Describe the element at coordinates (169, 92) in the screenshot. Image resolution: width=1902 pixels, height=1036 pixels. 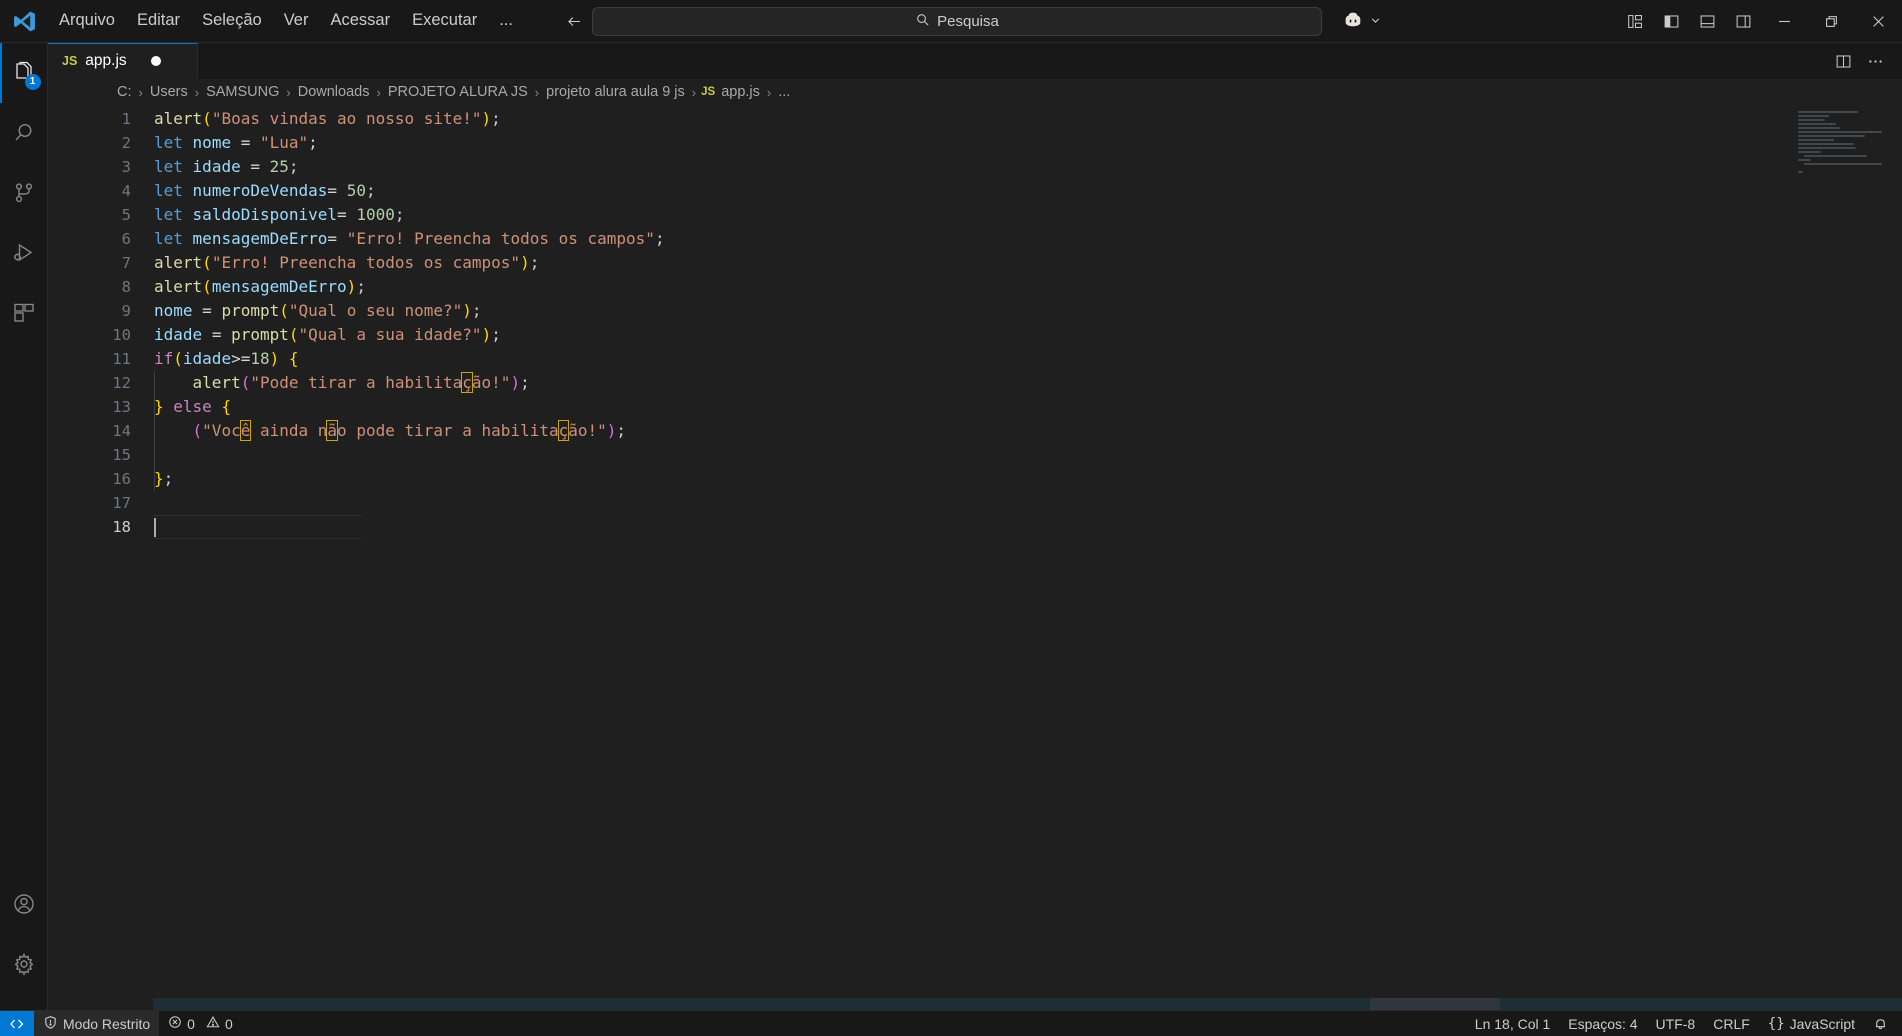
I see `breadcrumb-item-1: Users` at that location.